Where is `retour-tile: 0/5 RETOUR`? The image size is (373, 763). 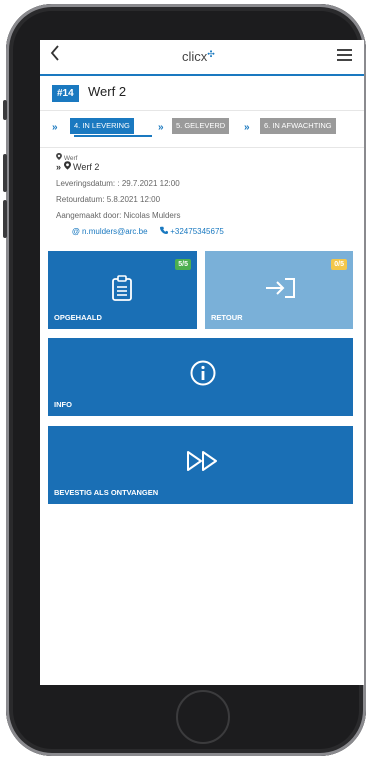
retour-tile: 0/5 RETOUR is located at coordinates (279, 290).